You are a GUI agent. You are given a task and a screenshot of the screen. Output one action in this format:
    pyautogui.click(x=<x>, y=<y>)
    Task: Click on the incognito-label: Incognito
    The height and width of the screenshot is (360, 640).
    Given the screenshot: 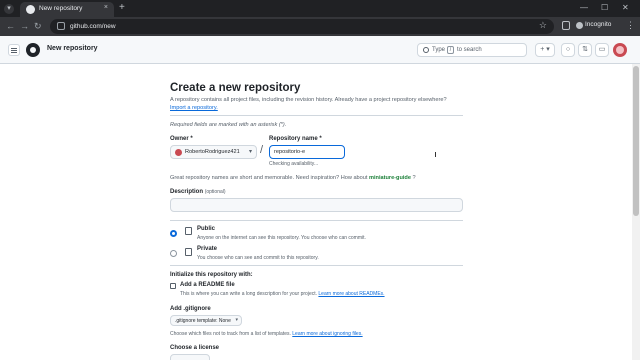 What is the action you would take?
    pyautogui.click(x=598, y=24)
    